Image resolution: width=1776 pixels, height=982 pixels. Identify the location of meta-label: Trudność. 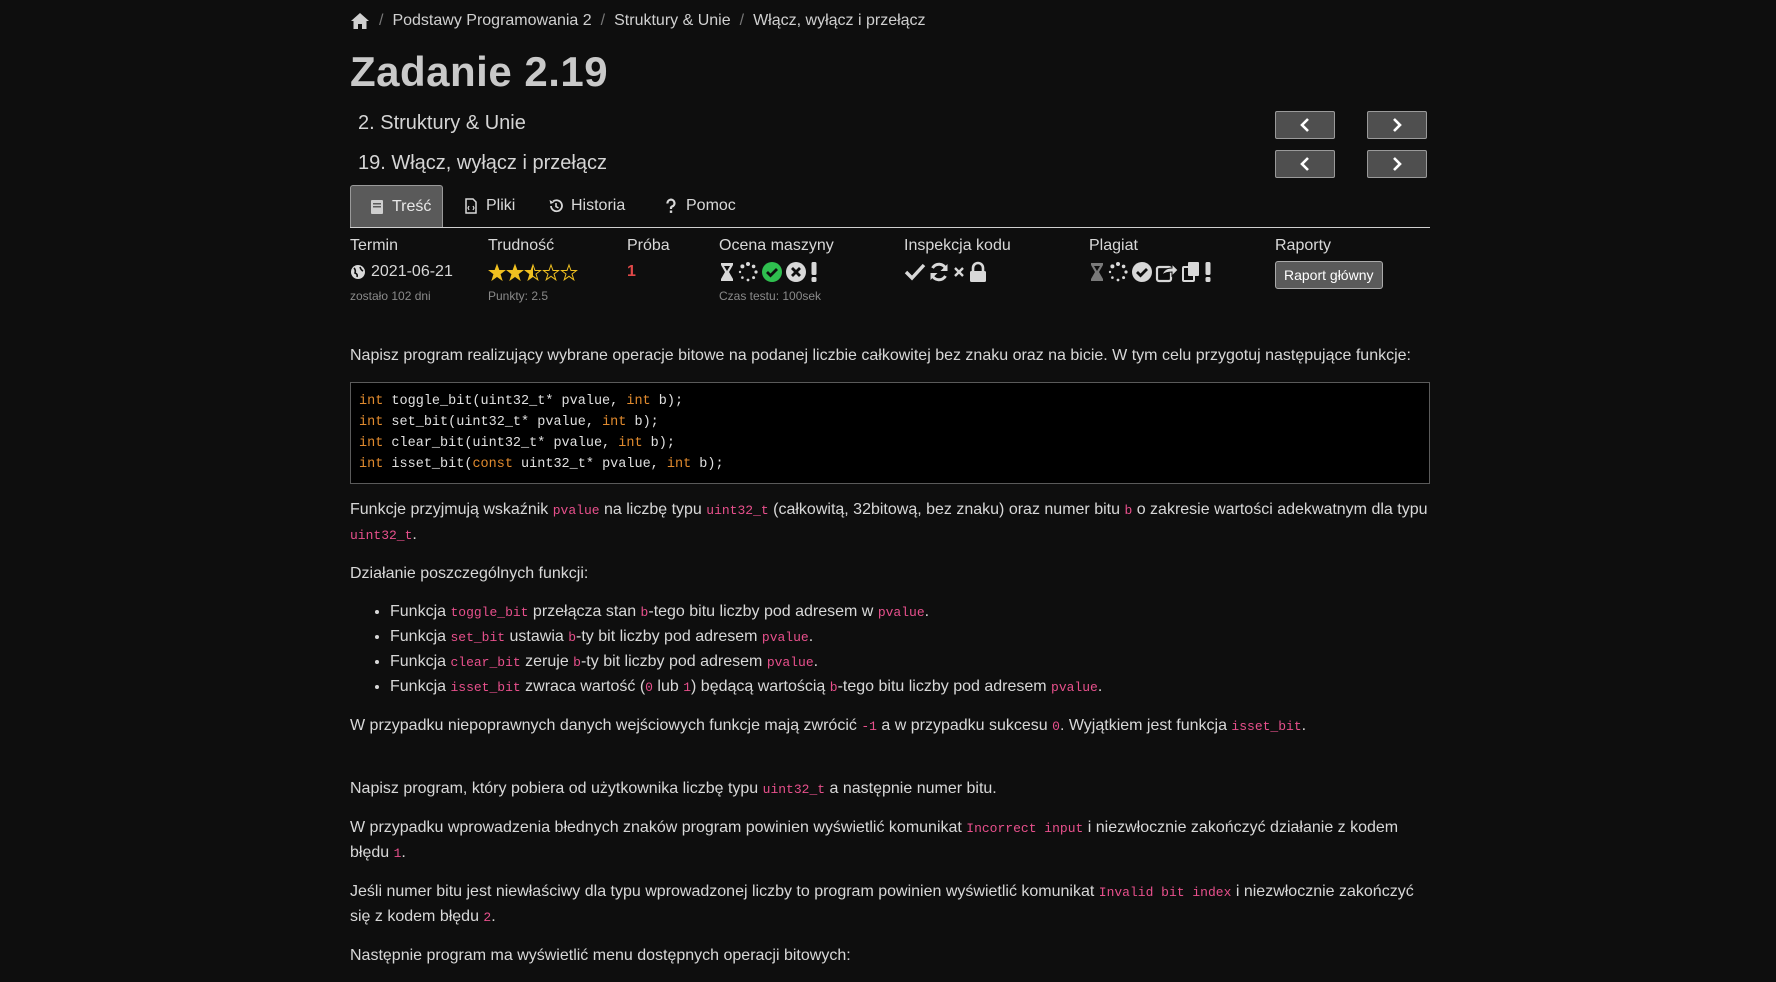
(521, 245).